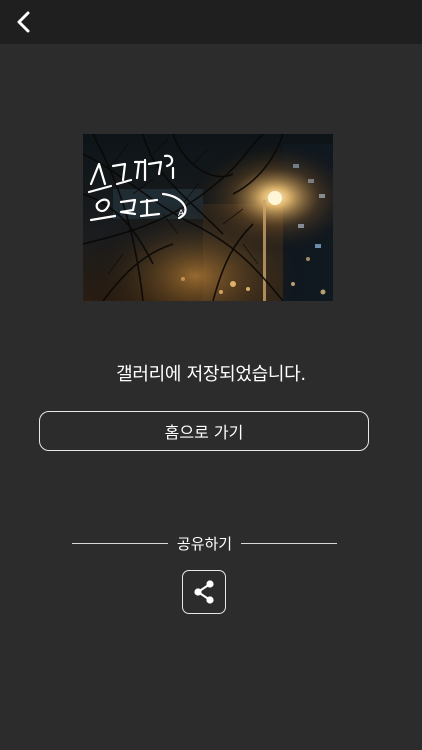 This screenshot has width=422, height=750. I want to click on svg-text: A, so click(181, 214).